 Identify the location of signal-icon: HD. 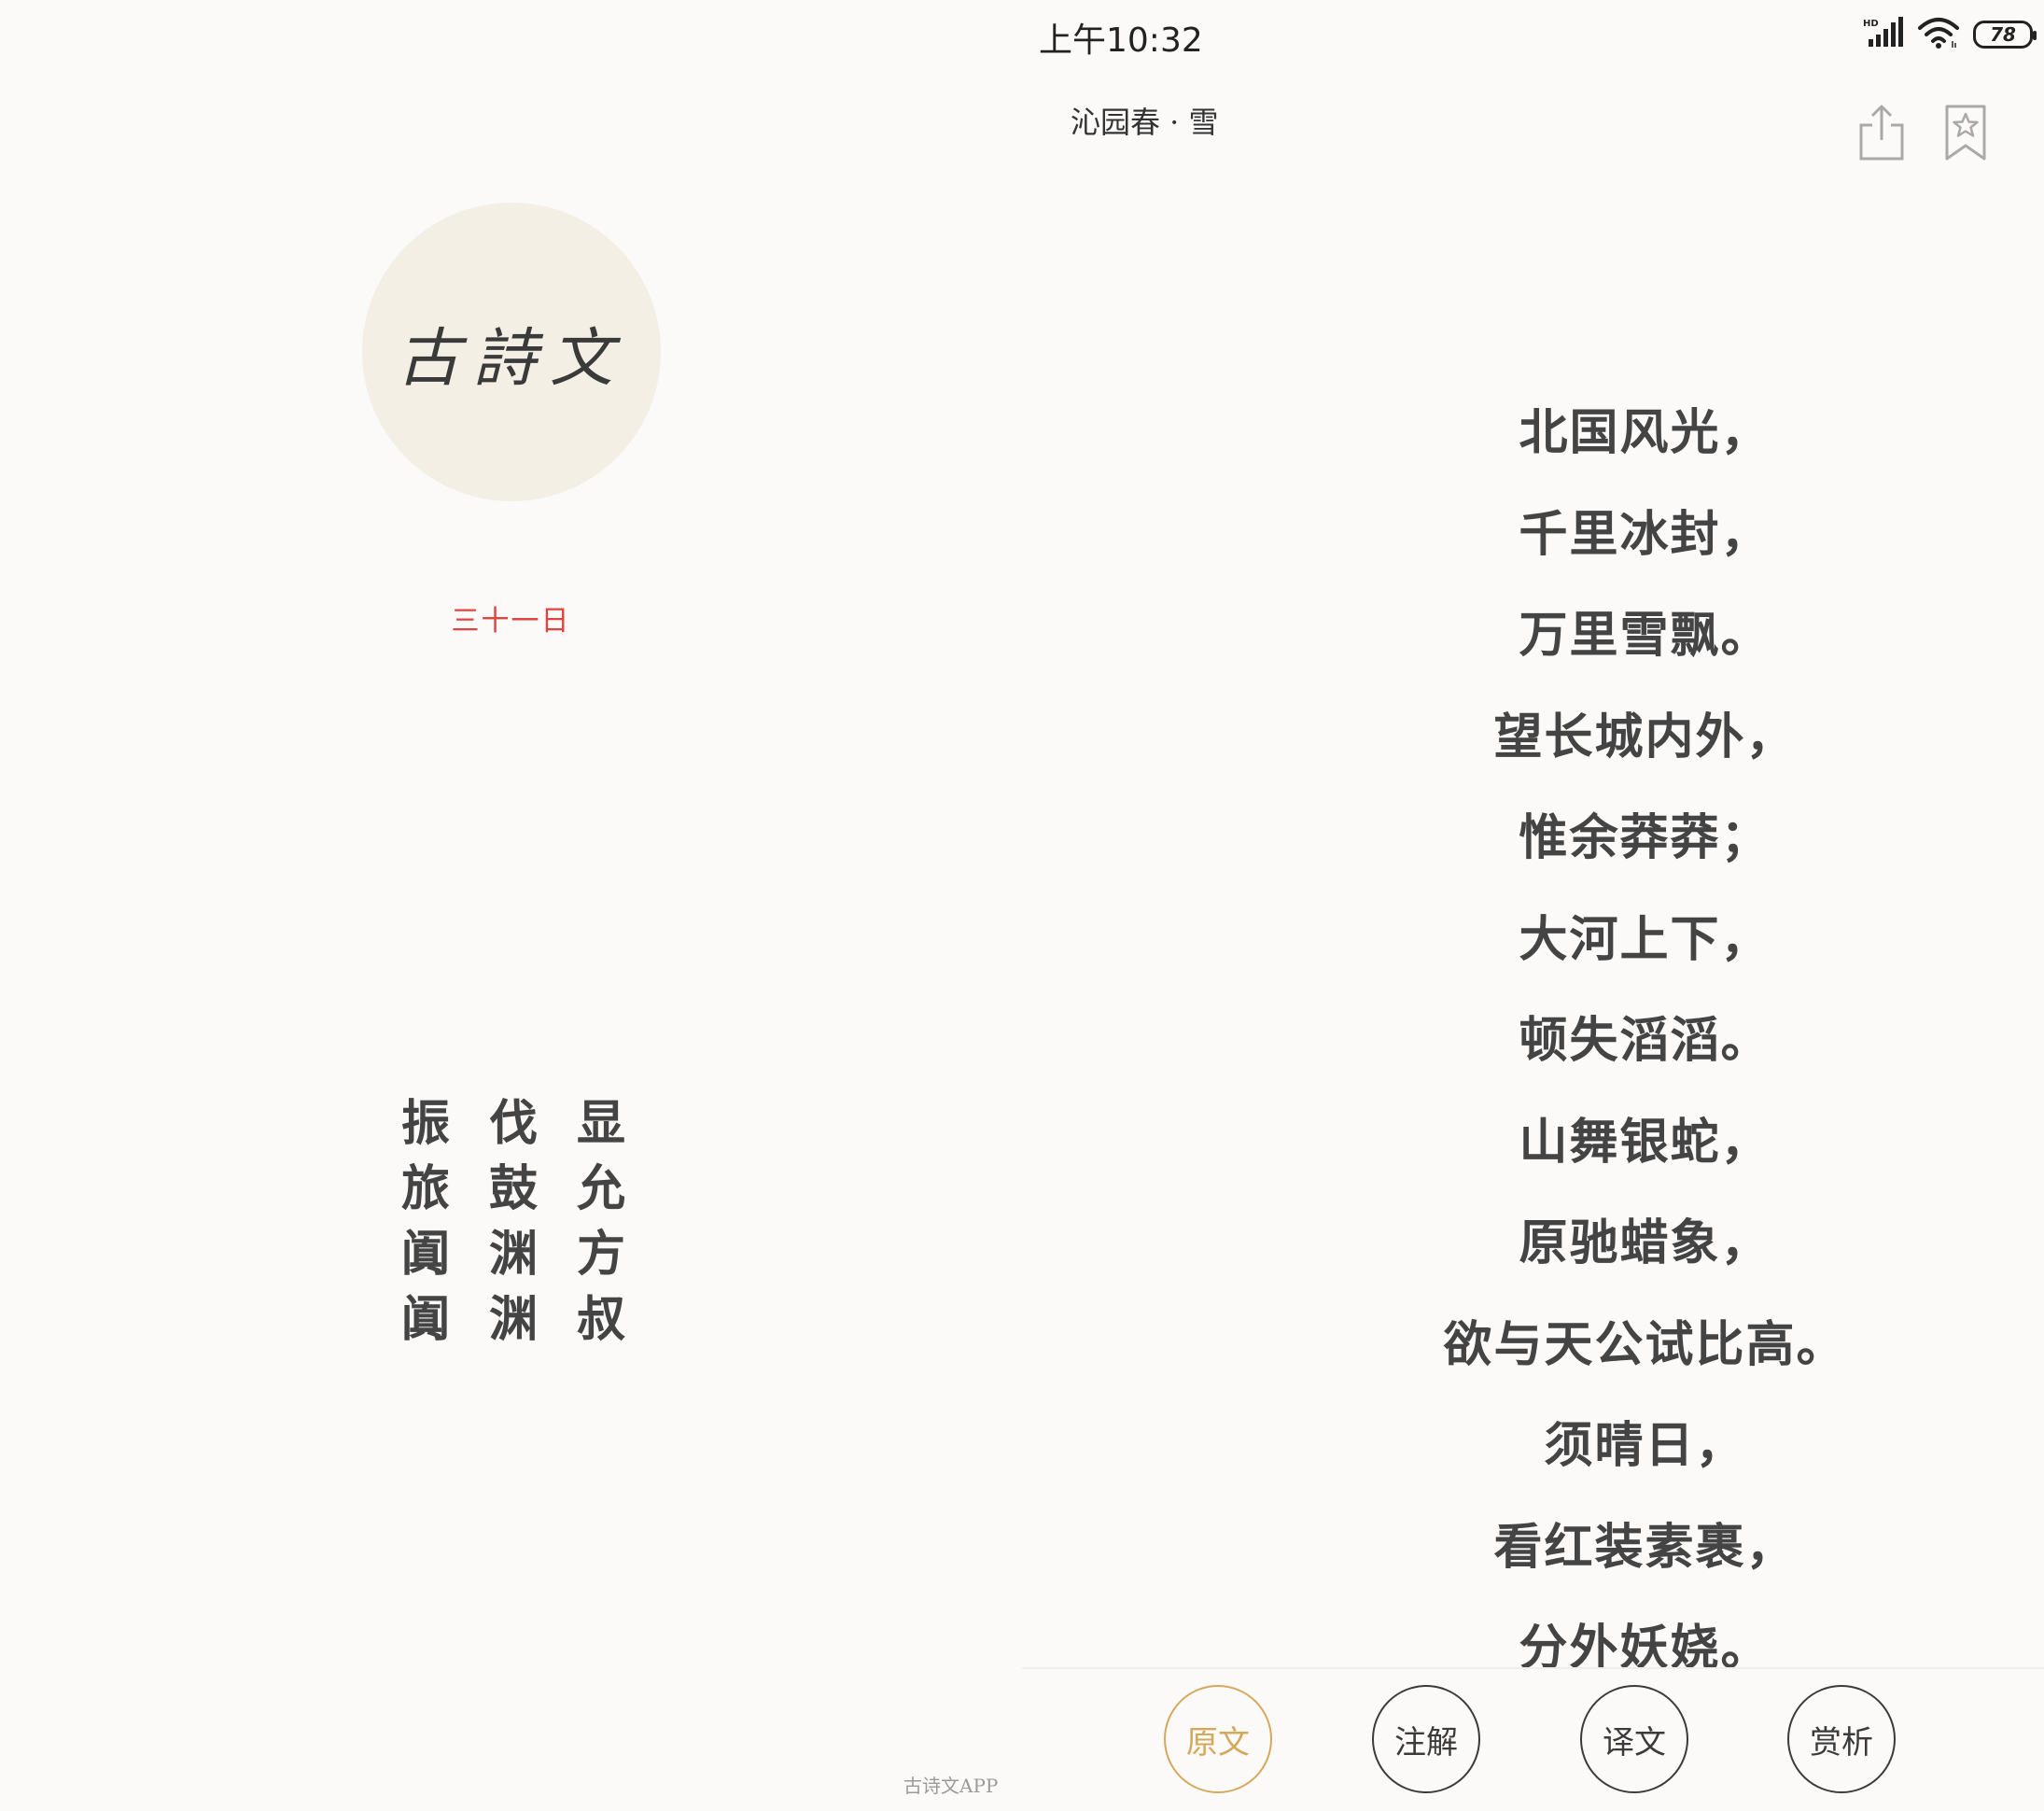
(1883, 34).